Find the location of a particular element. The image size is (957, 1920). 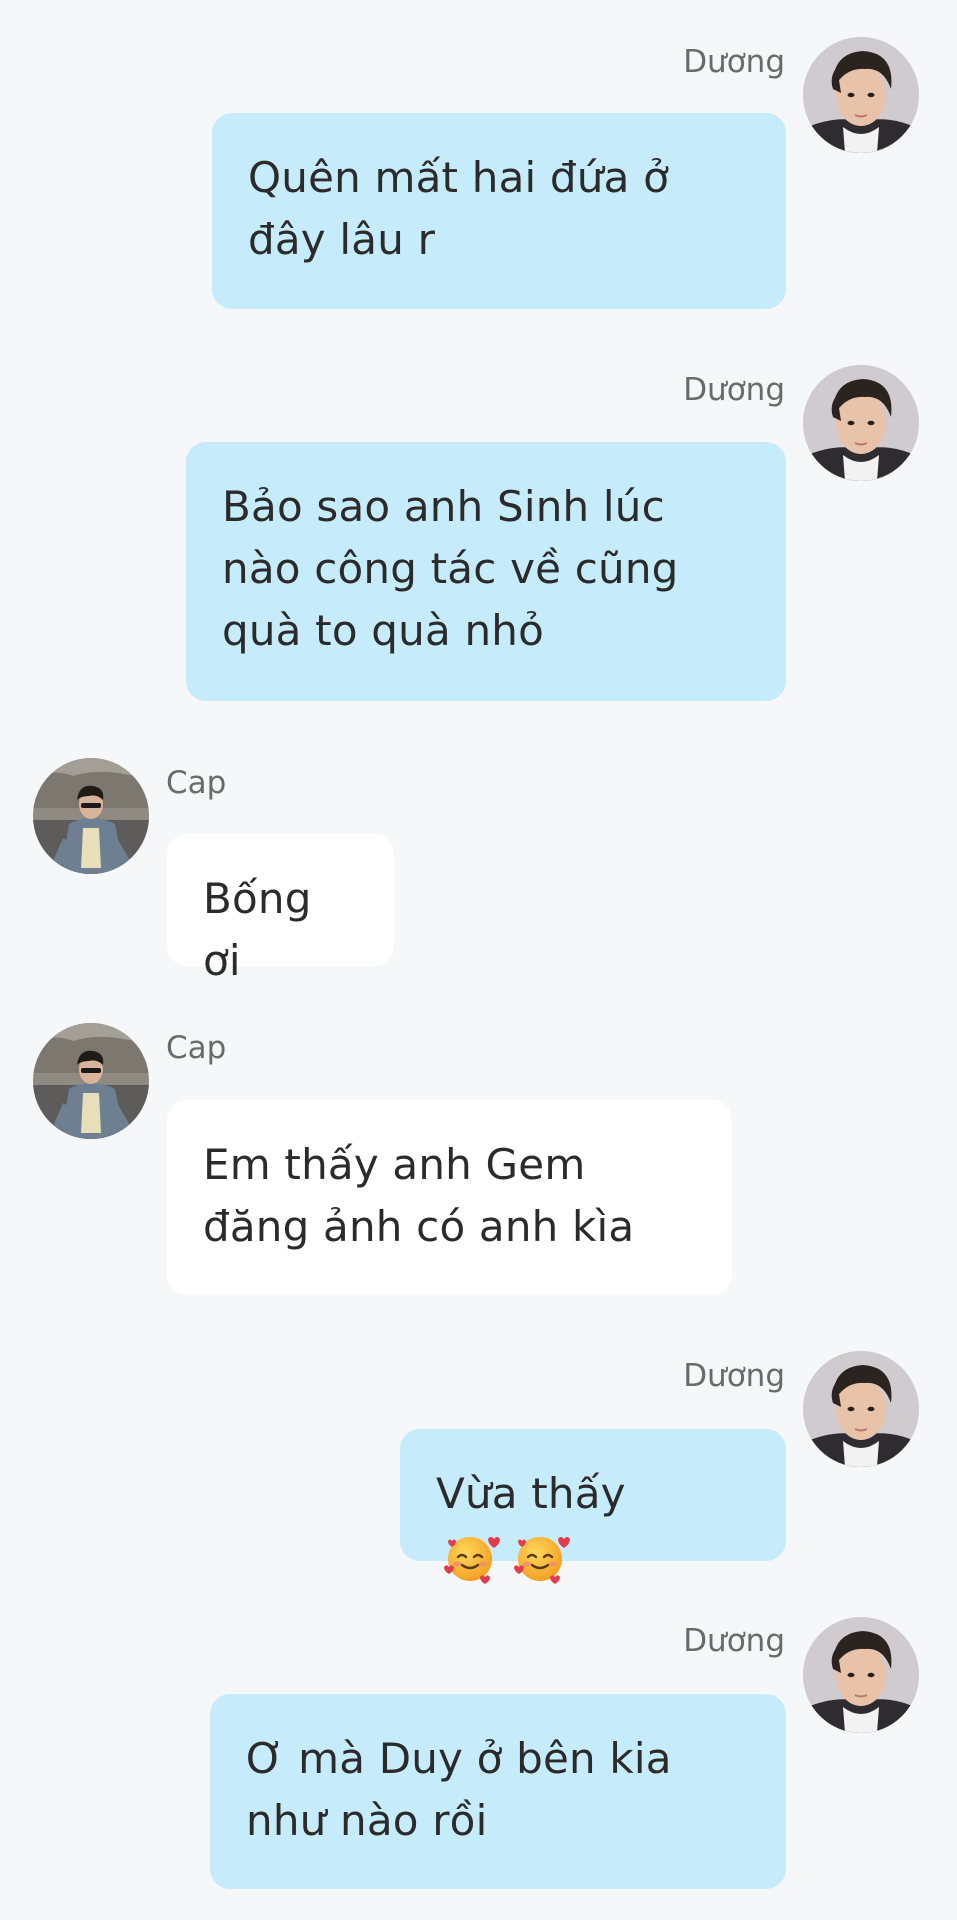

sender-name: Dương is located at coordinates (734, 1641).